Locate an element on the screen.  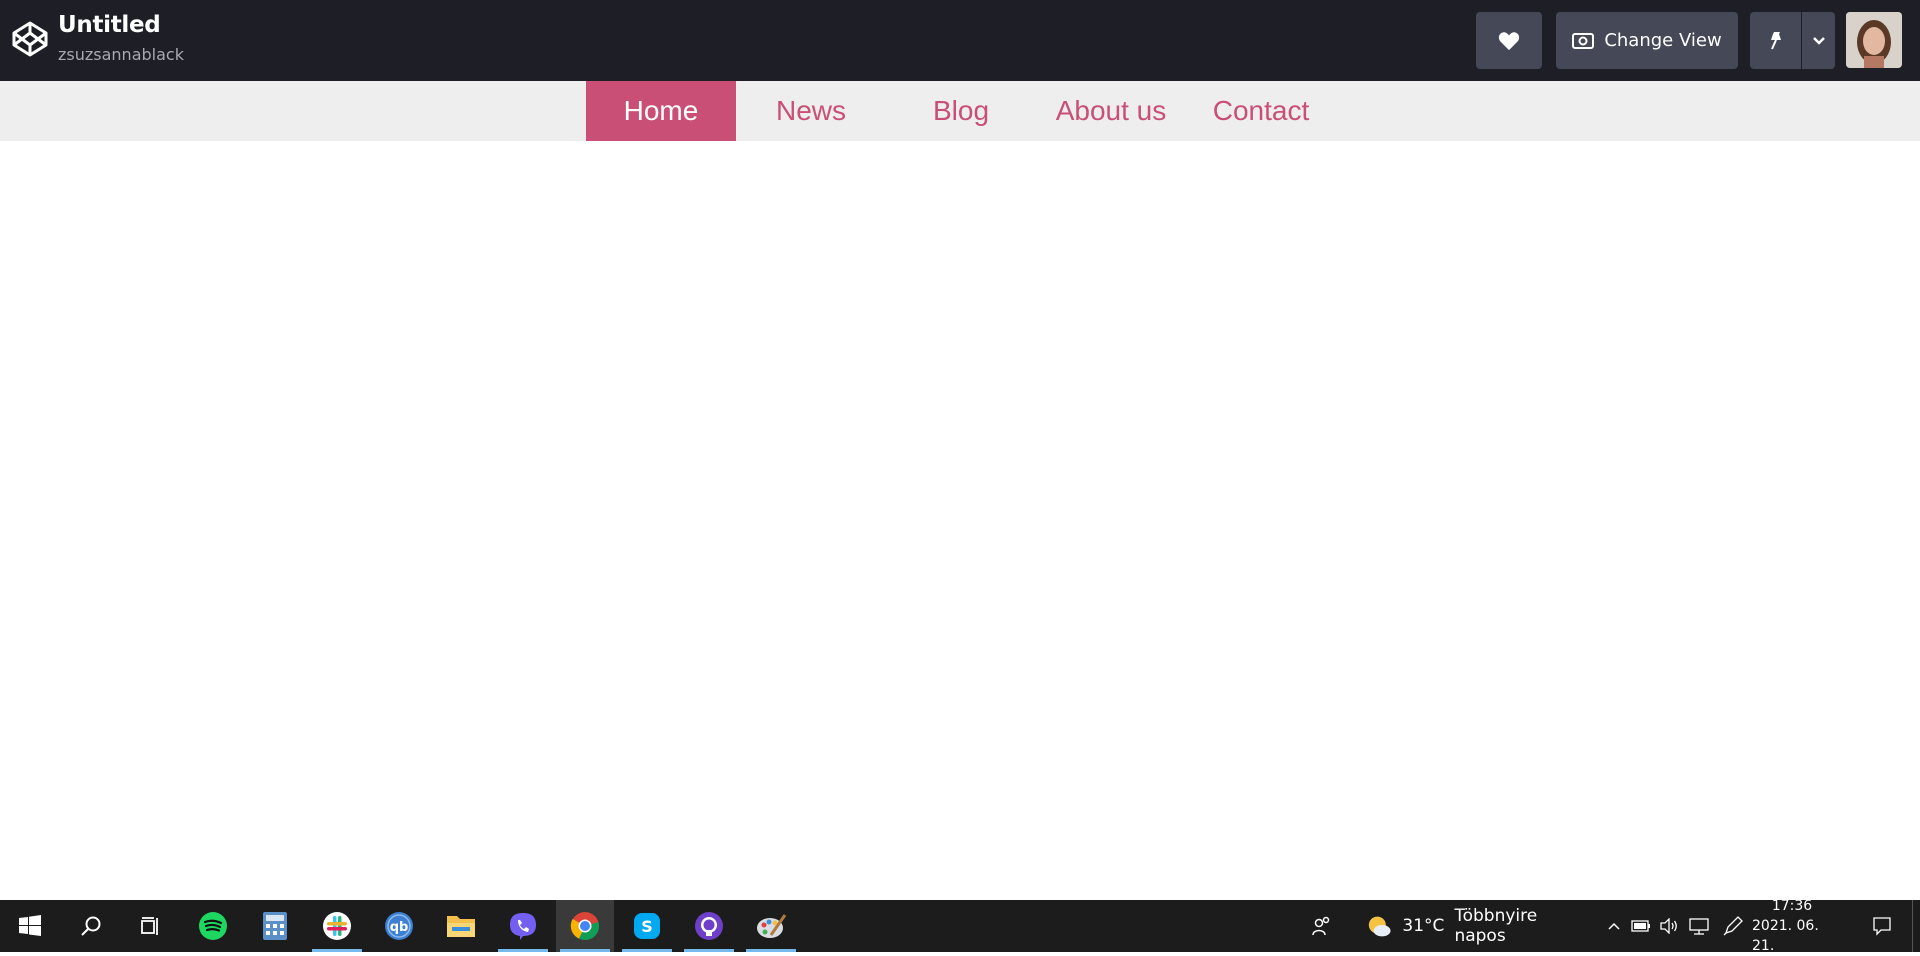
editor-header: Untitled zsuzsannablack Change View is located at coordinates (960, 40).